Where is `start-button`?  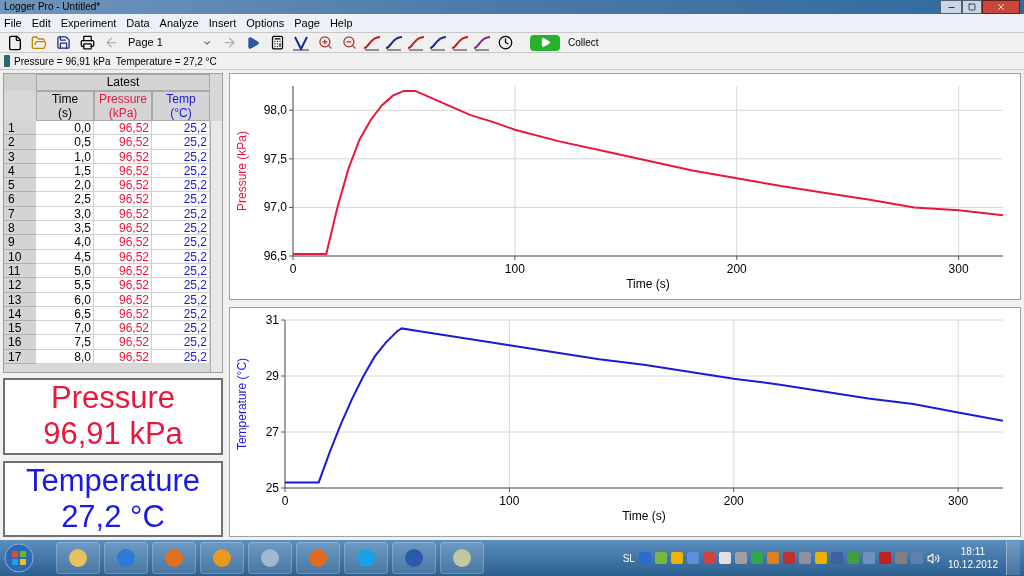
start-button is located at coordinates (19, 558).